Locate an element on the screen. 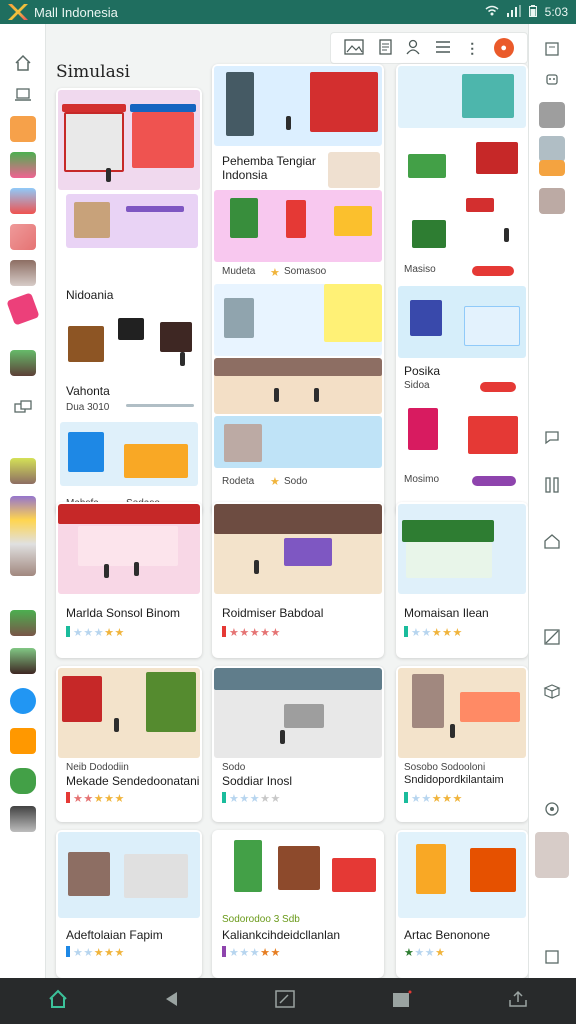  product-card: Marlda Sonsol Binom ★★★★★ is located at coordinates (129, 580).